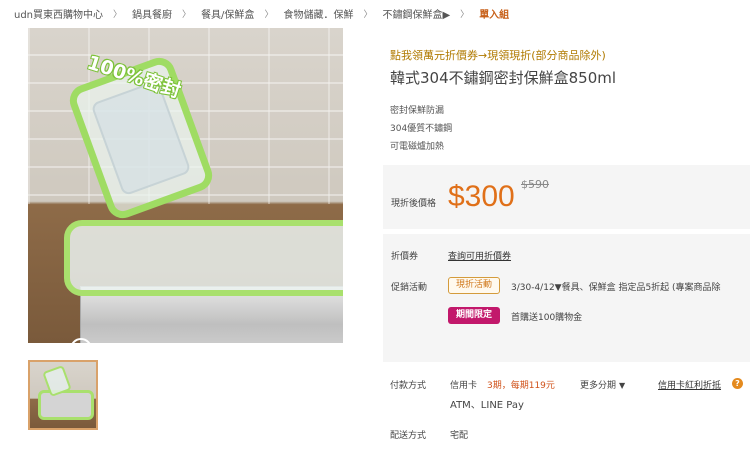 The height and width of the screenshot is (469, 750). I want to click on coupon-promo-link: 點我領萬元折價券→現領現折(部分商品除外), so click(498, 55).